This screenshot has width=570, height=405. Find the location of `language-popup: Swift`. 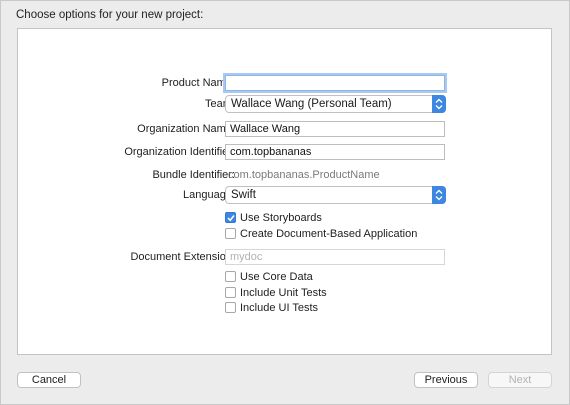

language-popup: Swift is located at coordinates (335, 195).